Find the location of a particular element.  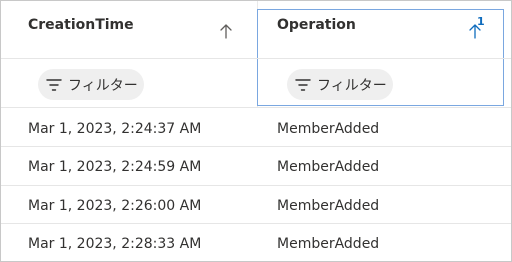

arrow-up-icon is located at coordinates (226, 32).